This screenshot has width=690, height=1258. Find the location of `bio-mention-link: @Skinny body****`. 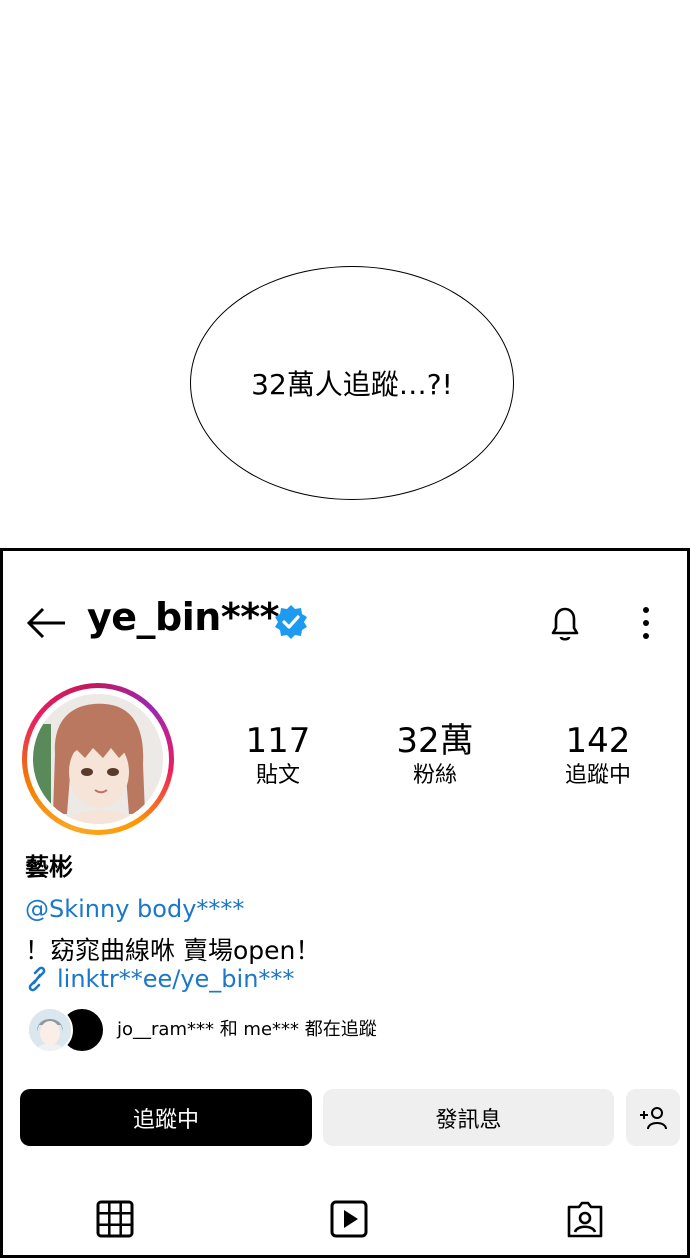

bio-mention-link: @Skinny body**** is located at coordinates (134, 909).